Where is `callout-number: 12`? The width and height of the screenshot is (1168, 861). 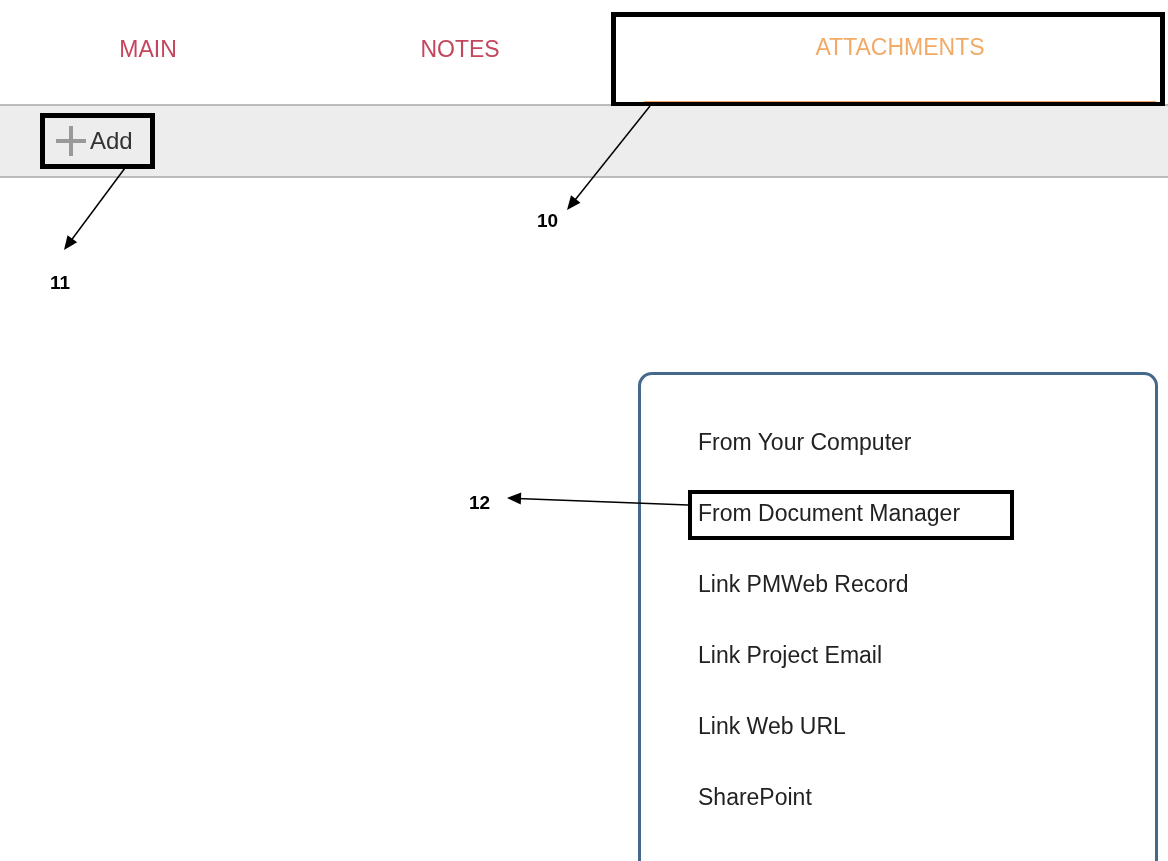
callout-number: 12 is located at coordinates (480, 503).